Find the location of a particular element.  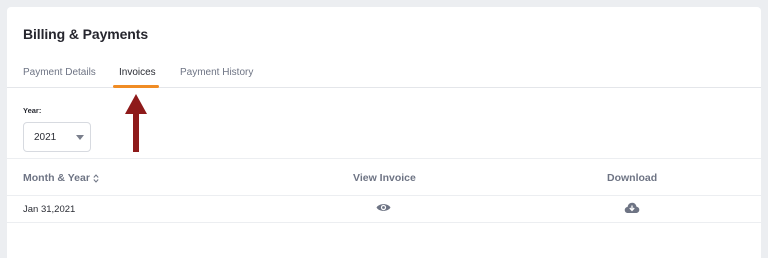

column-header-view-invoice: View Invoice is located at coordinates (384, 178).